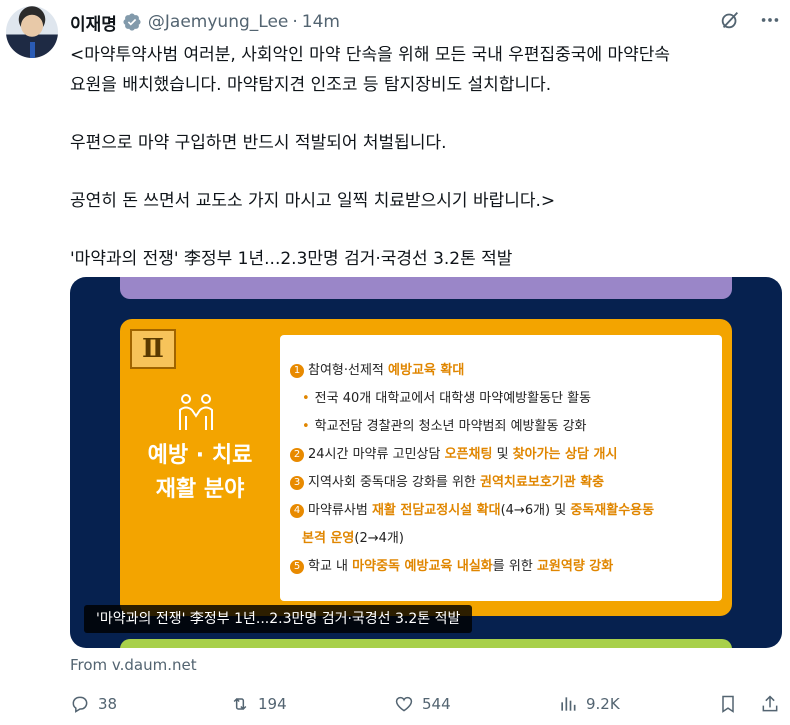  What do you see at coordinates (404, 704) in the screenshot?
I see `like-icon` at bounding box center [404, 704].